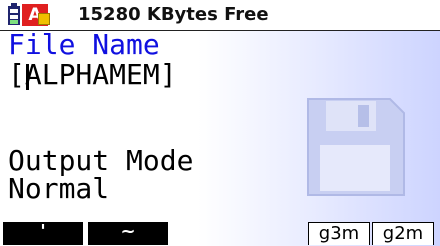 The image size is (440, 246). I want to click on f6-g2m-key: g2m, so click(403, 233).